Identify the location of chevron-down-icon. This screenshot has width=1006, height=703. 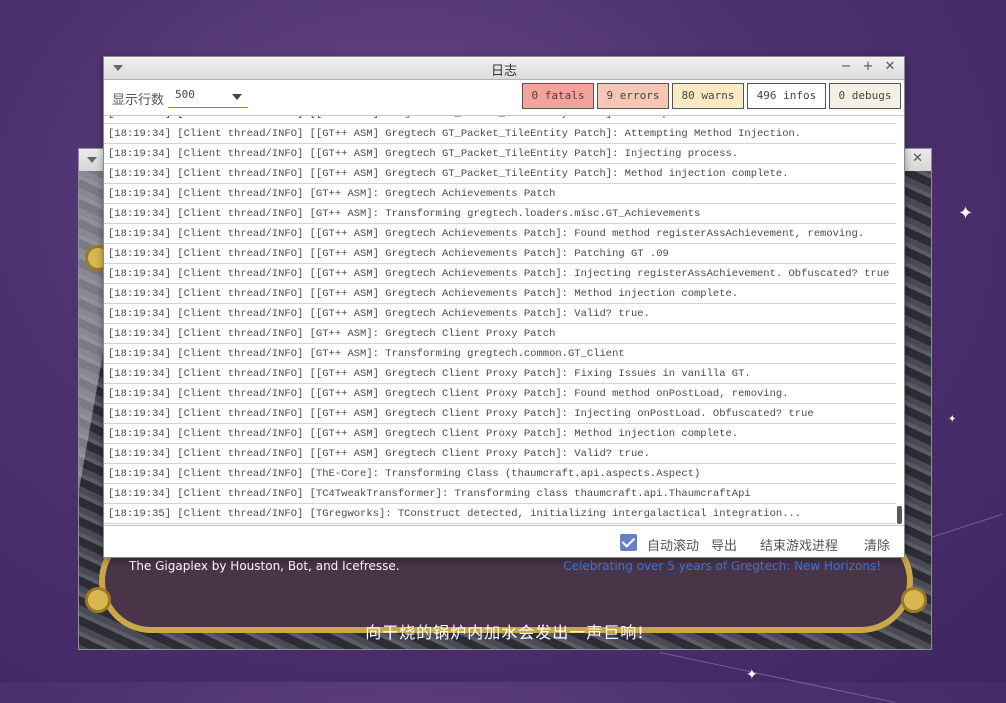
(237, 97).